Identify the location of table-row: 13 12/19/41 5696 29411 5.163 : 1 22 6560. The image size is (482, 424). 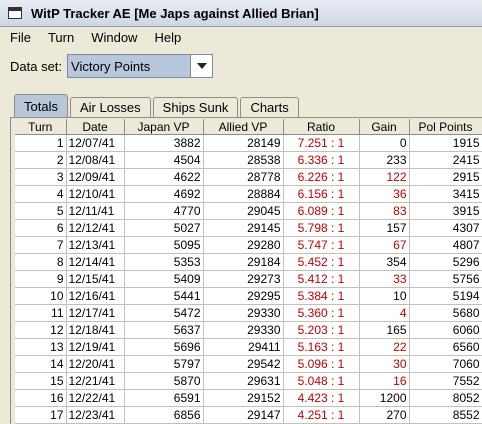
(248, 347).